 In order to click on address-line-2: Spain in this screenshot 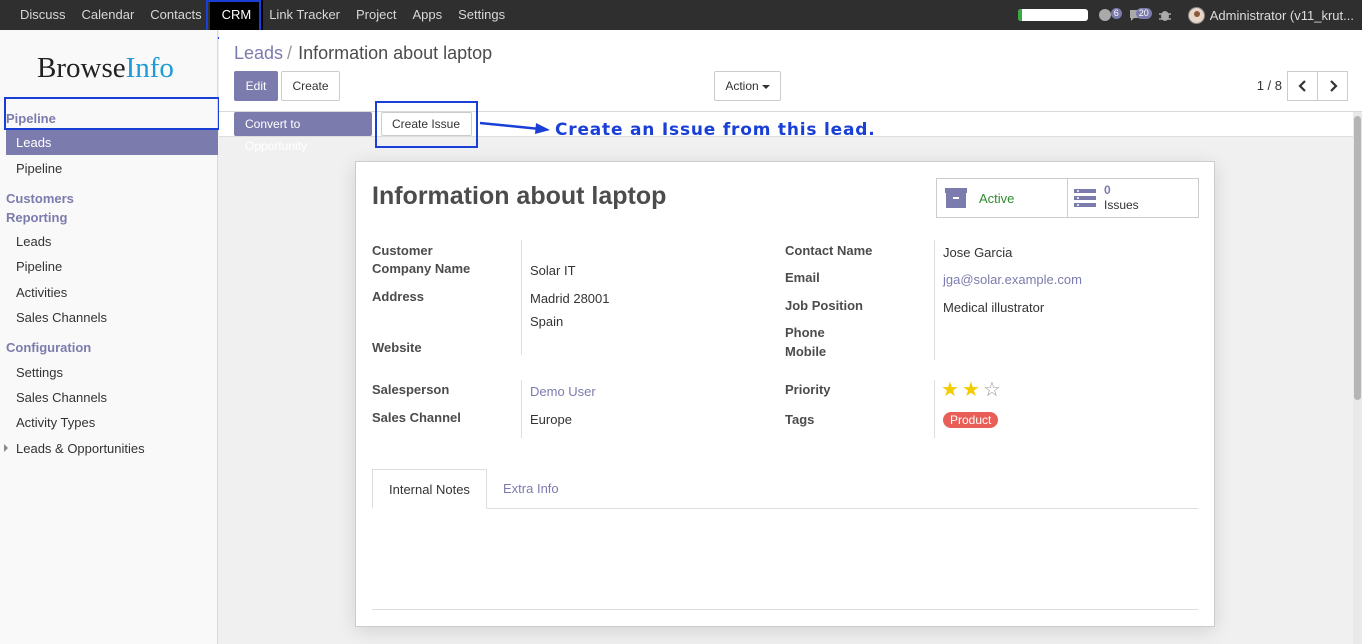, I will do `click(546, 321)`.